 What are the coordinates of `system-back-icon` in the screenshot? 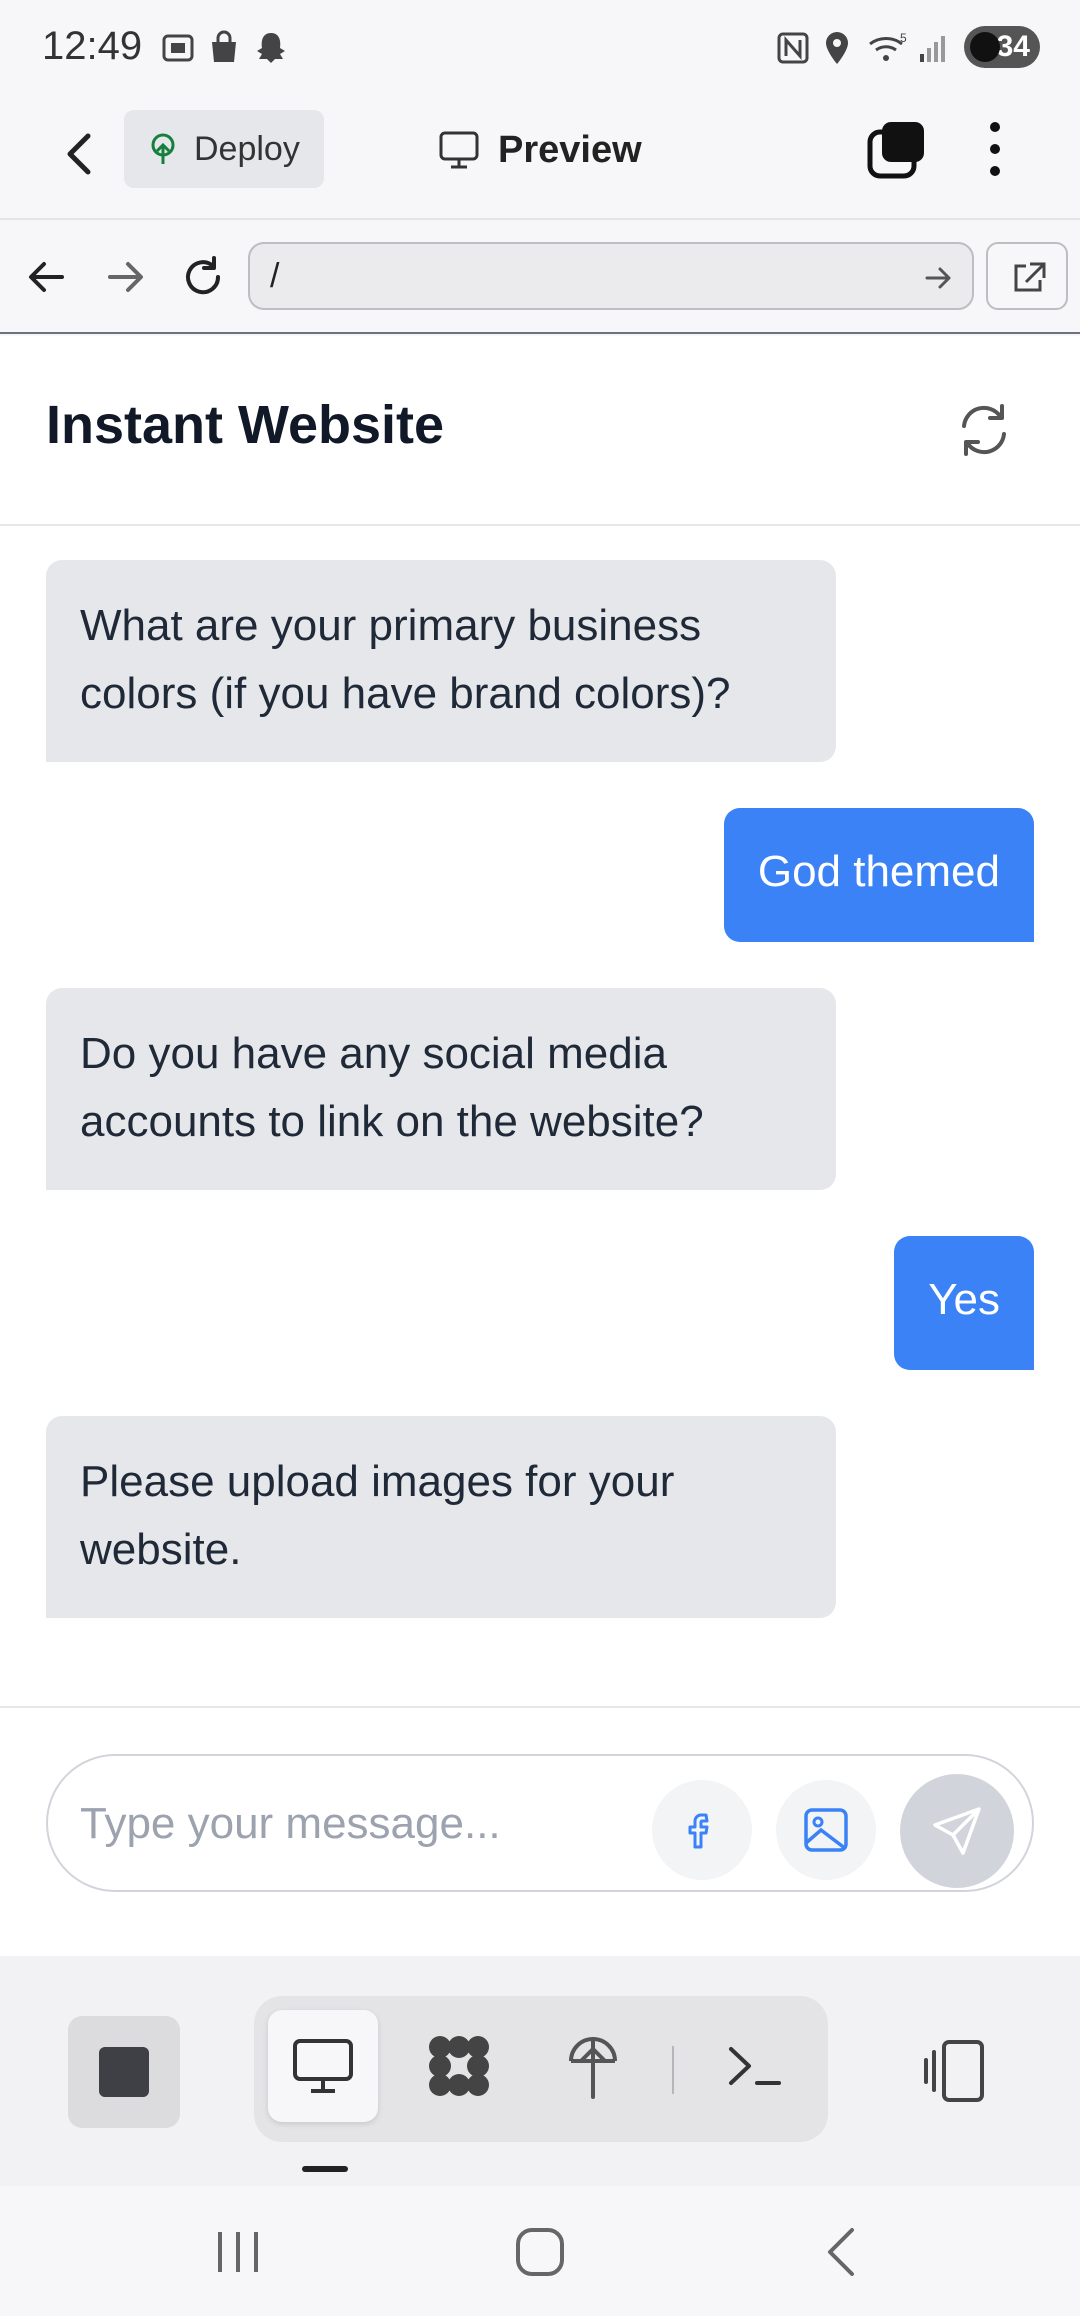 It's located at (842, 2252).